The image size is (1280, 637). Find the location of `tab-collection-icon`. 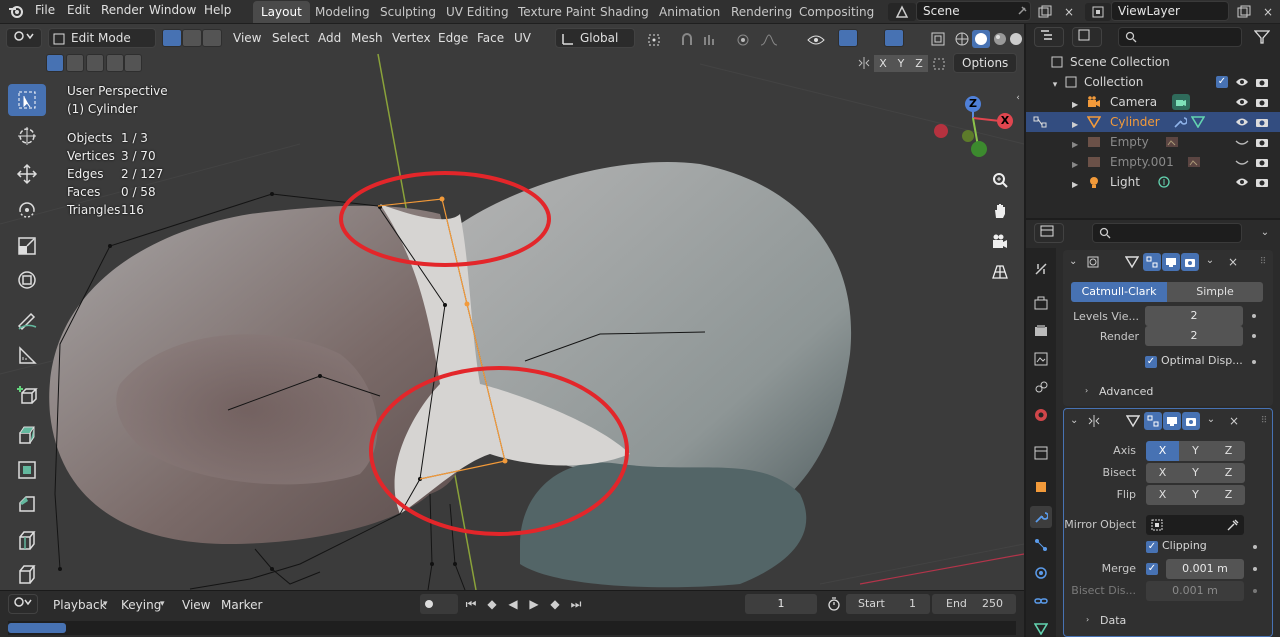

tab-collection-icon is located at coordinates (1041, 453).